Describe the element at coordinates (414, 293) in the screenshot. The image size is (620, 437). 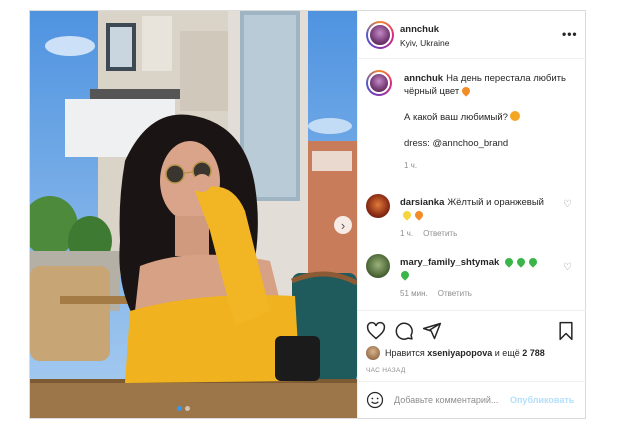
I see `comment-time: 51 мин.` at that location.